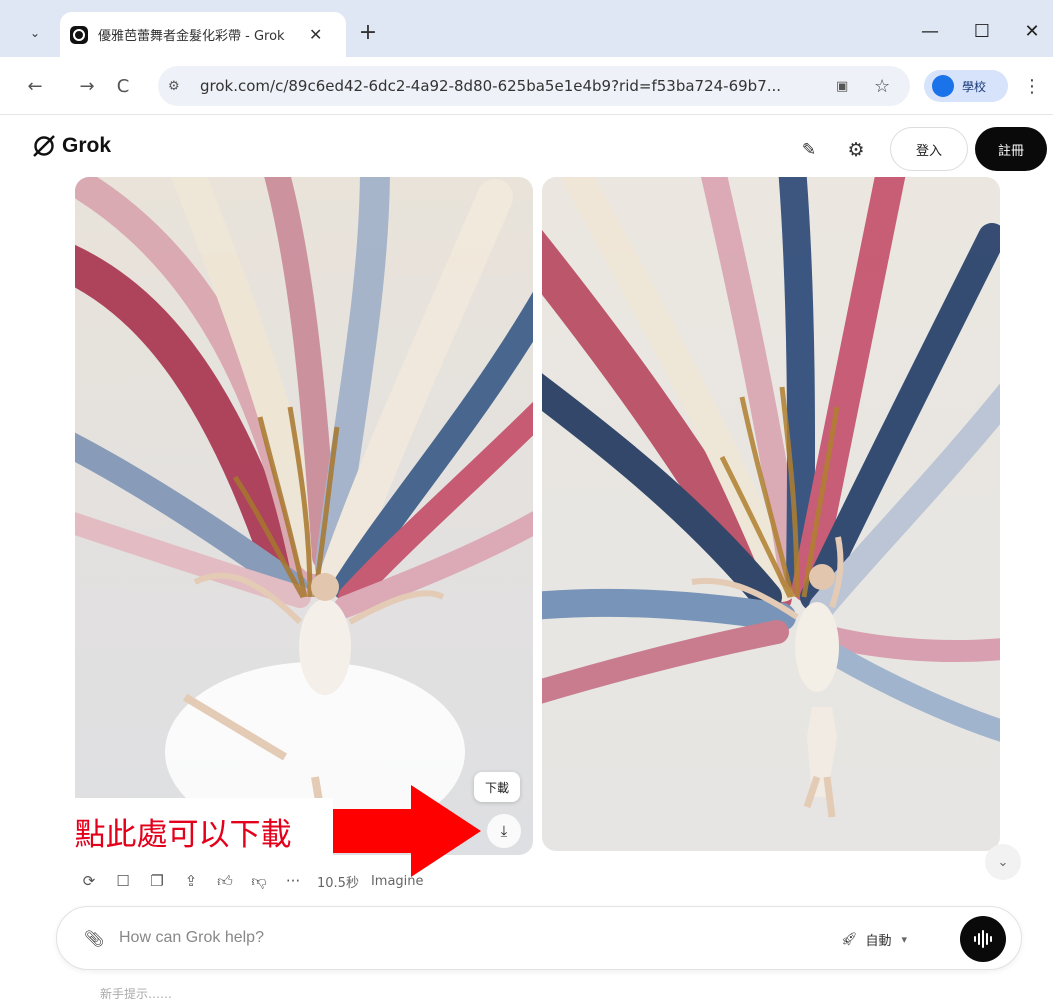 The width and height of the screenshot is (1053, 1002). Describe the element at coordinates (79, 34) in the screenshot. I see `grok-favicon-icon` at that location.